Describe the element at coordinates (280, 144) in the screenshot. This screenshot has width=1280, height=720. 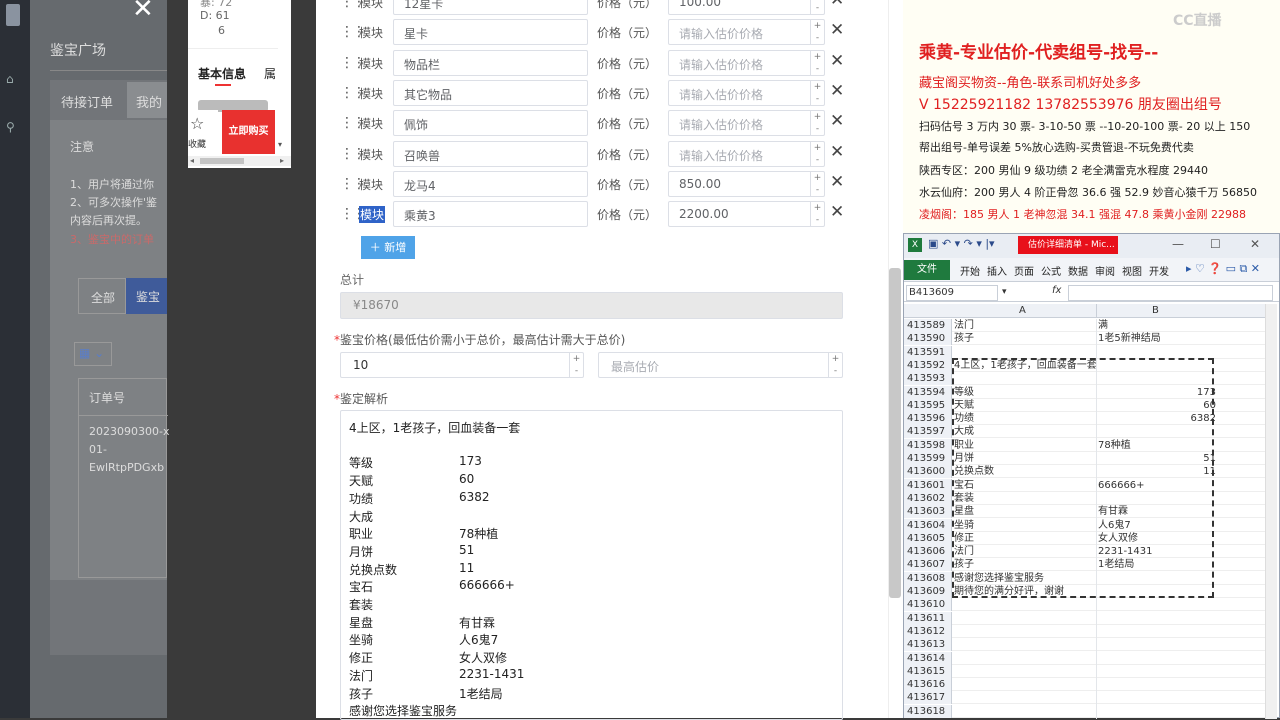
I see `dropdown-arrow-icon: ▾` at that location.